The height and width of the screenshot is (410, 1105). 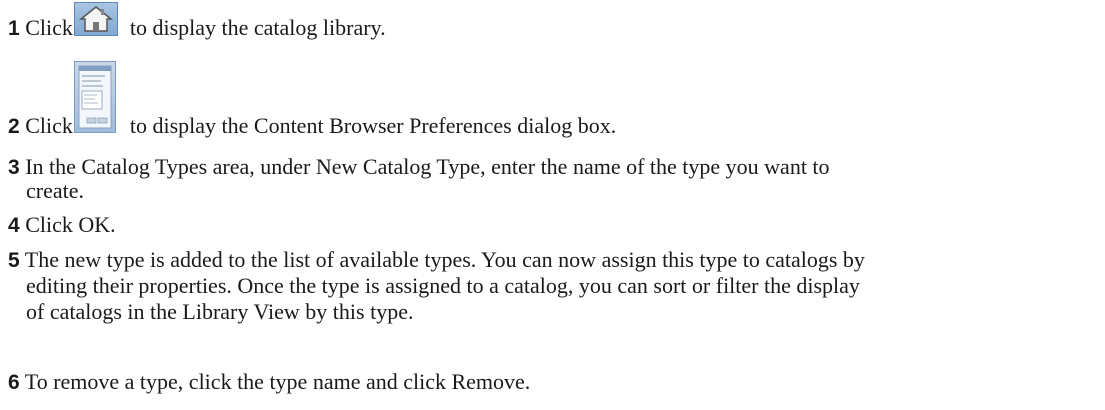 What do you see at coordinates (14, 225) in the screenshot?
I see `step-number: 4` at bounding box center [14, 225].